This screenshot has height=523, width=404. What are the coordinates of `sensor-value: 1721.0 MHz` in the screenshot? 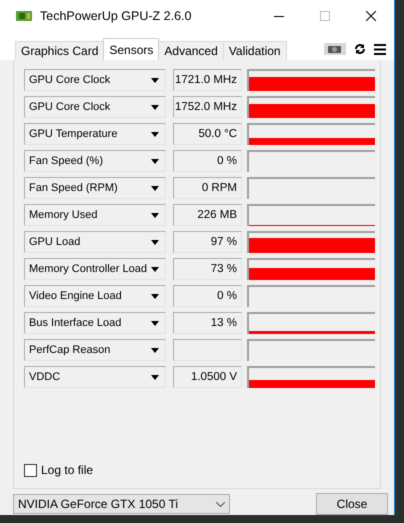 It's located at (207, 80).